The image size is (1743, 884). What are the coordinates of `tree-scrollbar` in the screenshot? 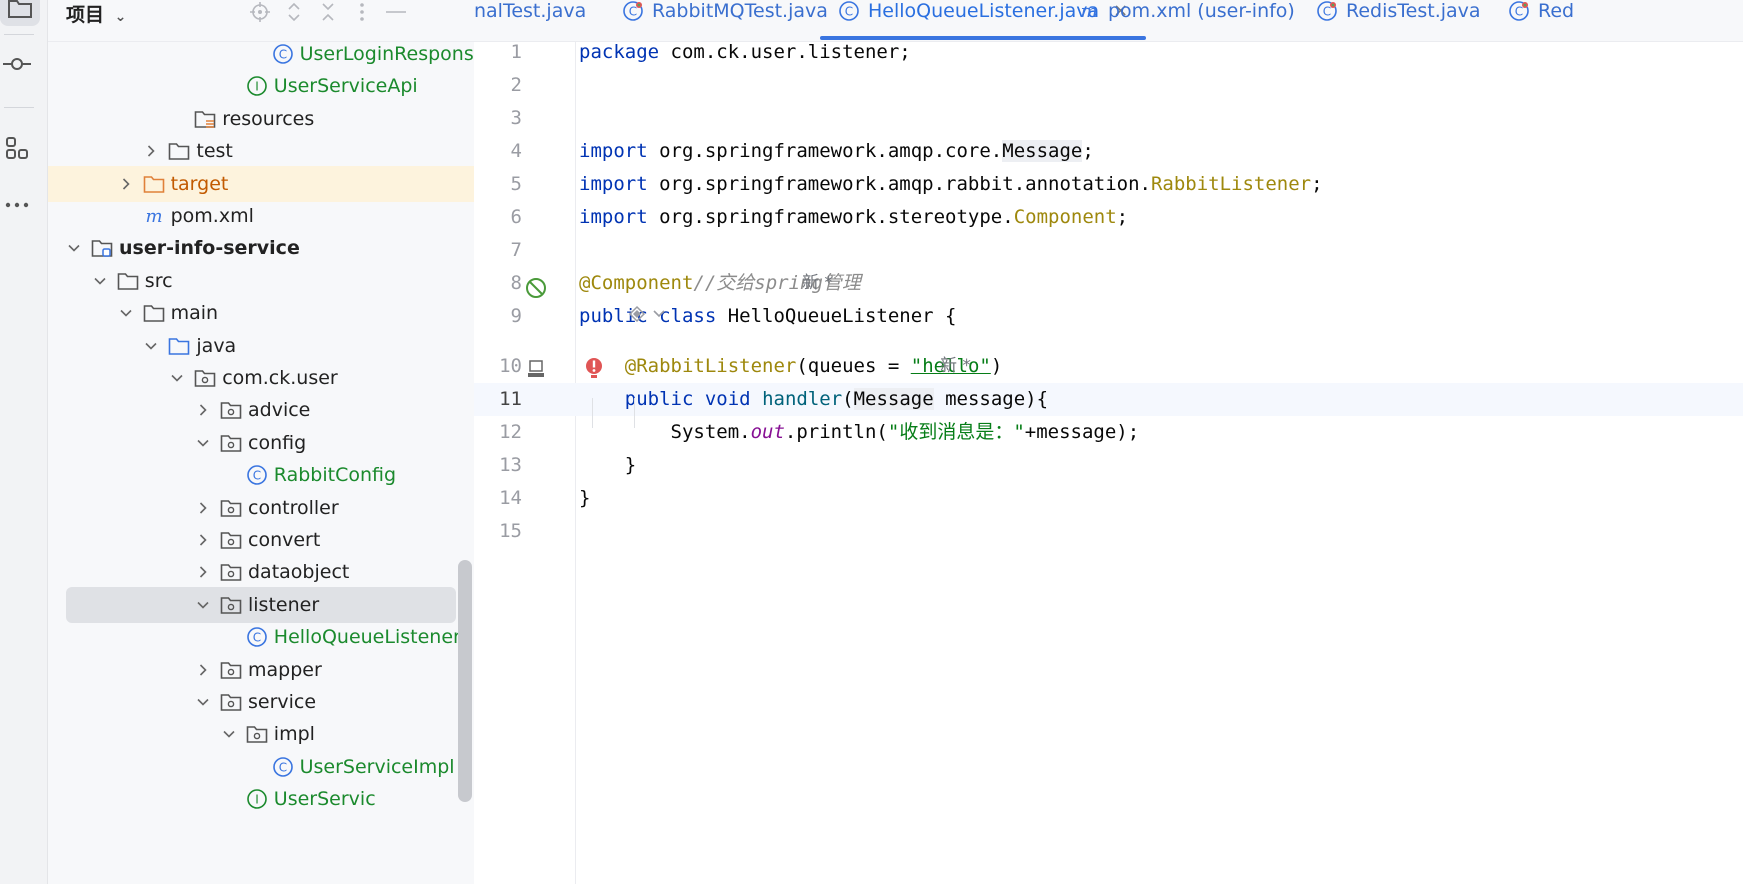 It's located at (465, 681).